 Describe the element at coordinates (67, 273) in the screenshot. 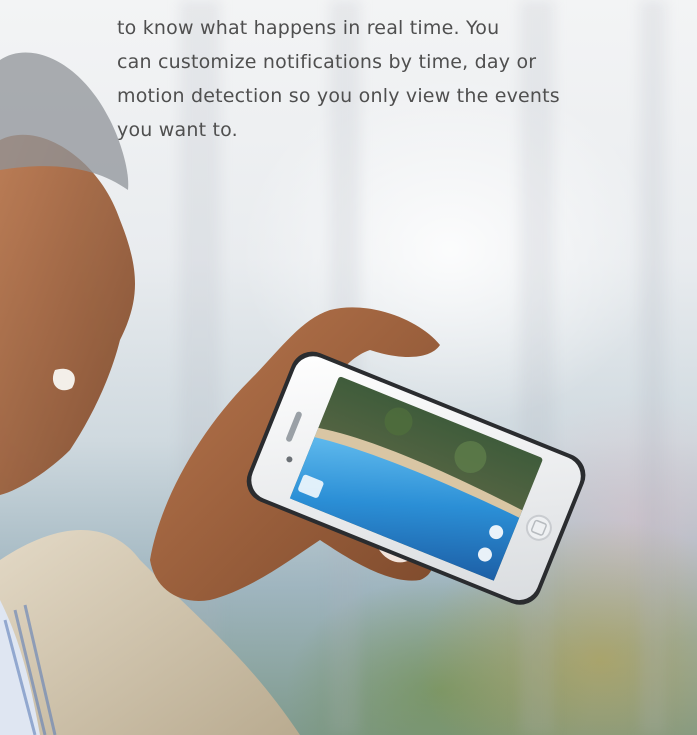

I see `woman-head` at that location.